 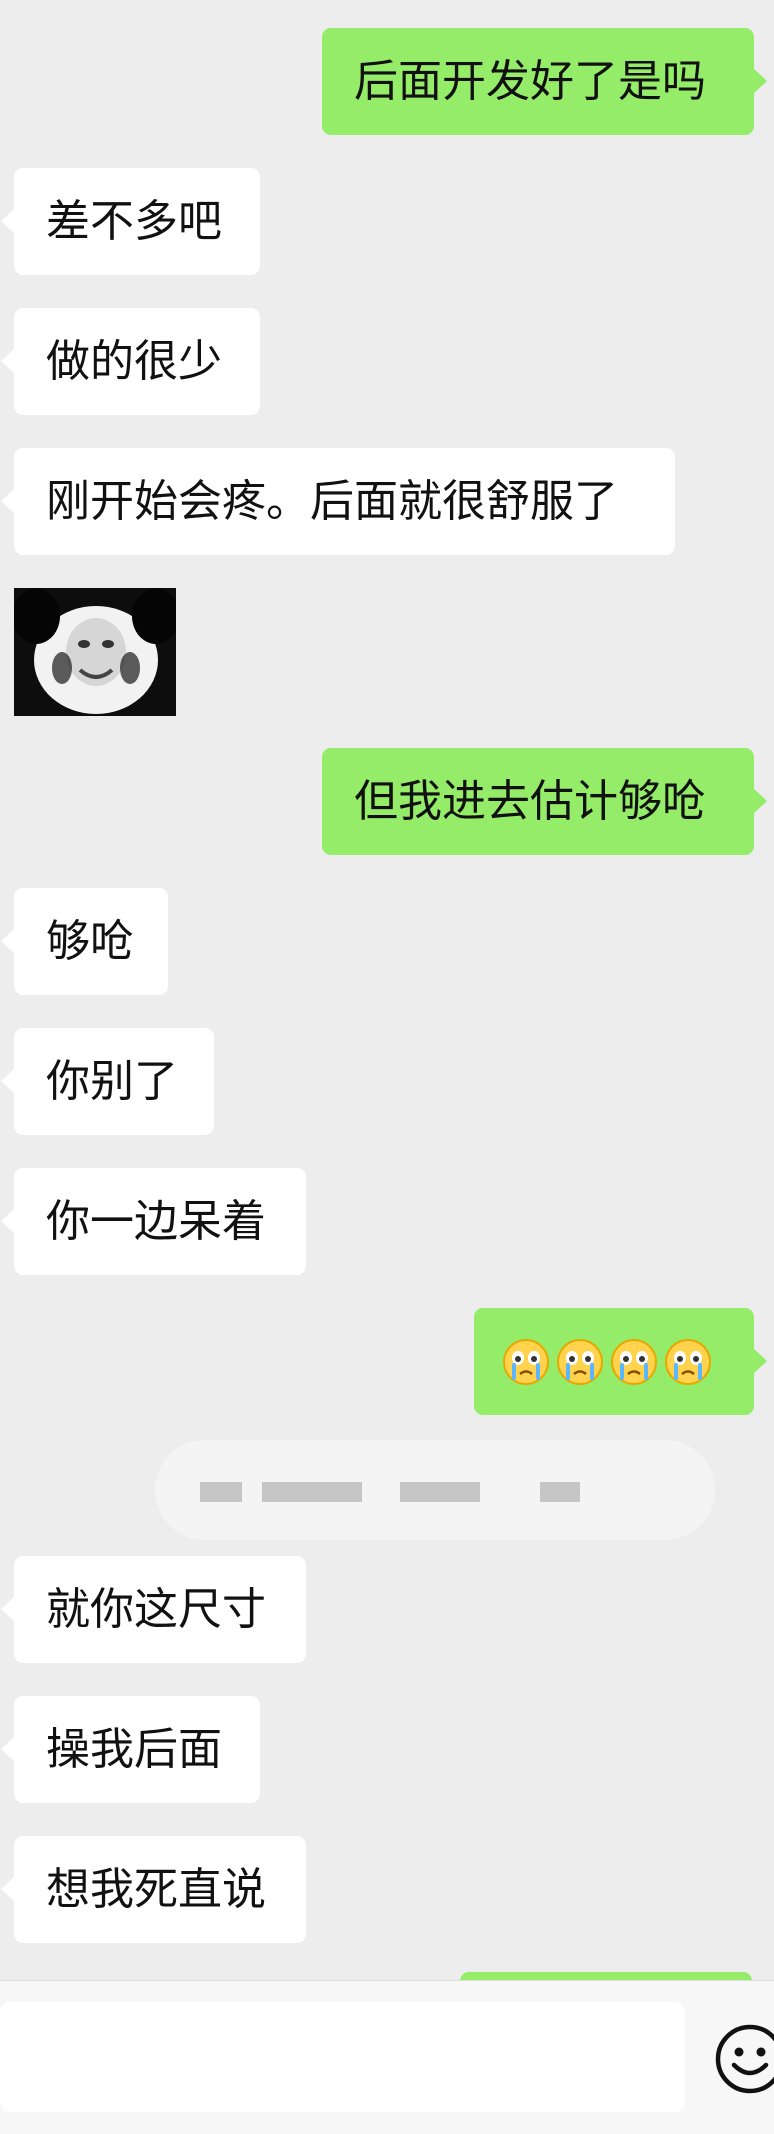 I want to click on message-bubble-incoming: 你一边呆着, so click(x=153, y=1221).